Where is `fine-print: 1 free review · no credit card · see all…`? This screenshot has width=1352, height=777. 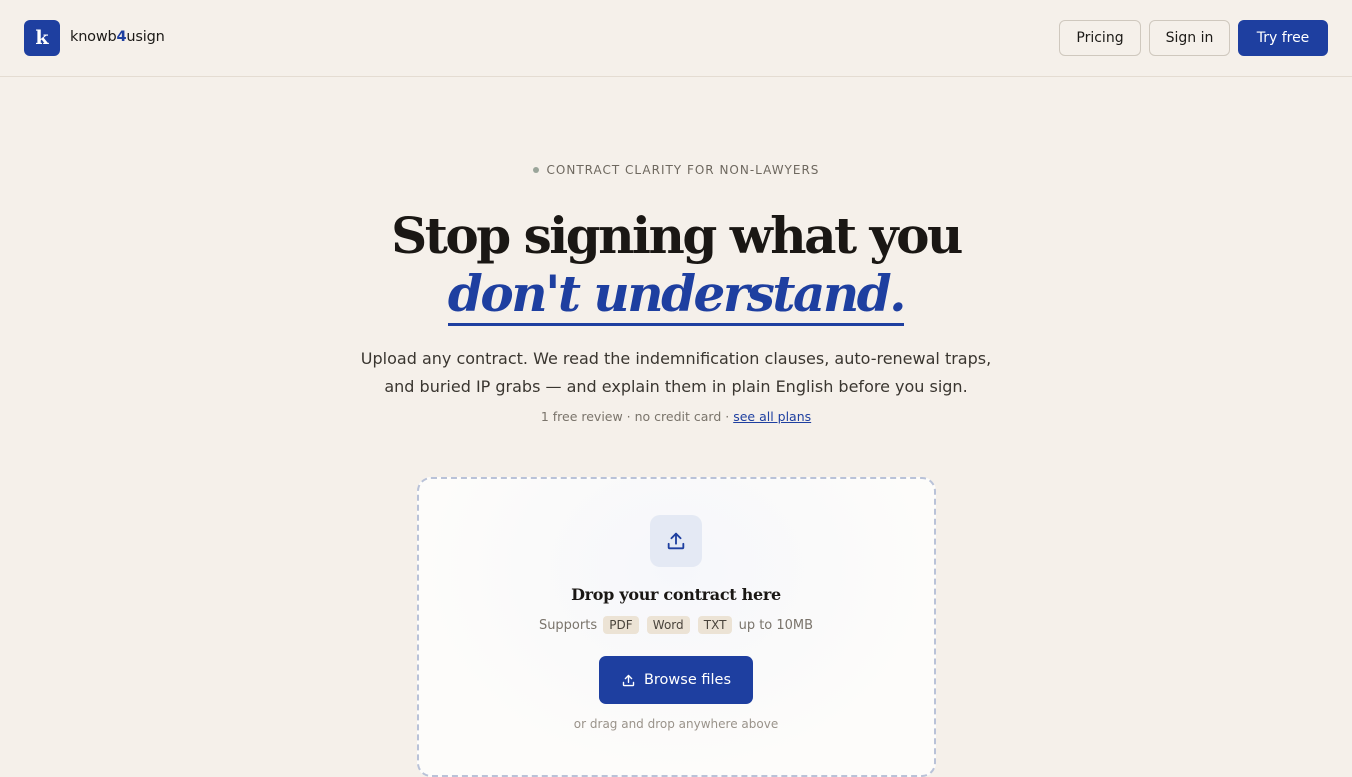 fine-print: 1 free review · no credit card · see all… is located at coordinates (676, 416).